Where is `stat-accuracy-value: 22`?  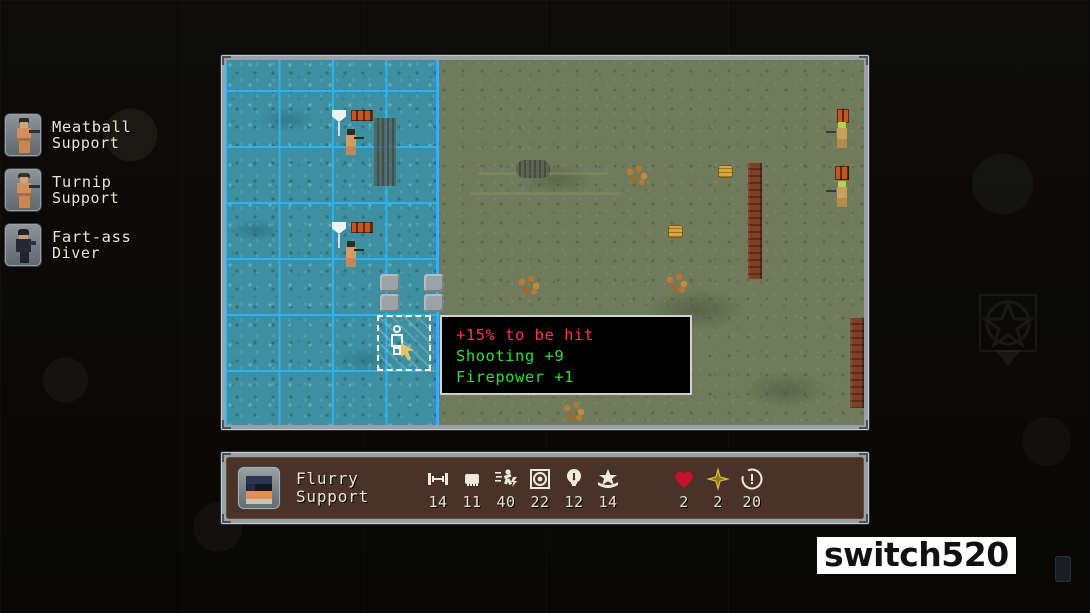 stat-accuracy-value: 22 is located at coordinates (540, 501).